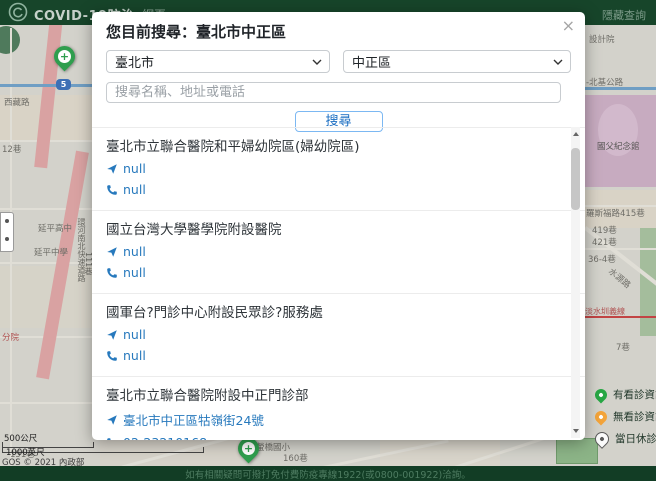  Describe the element at coordinates (338, 335) in the screenshot. I see `result-item: 國軍台?門診中心附設民眾診?服務處 null null` at that location.